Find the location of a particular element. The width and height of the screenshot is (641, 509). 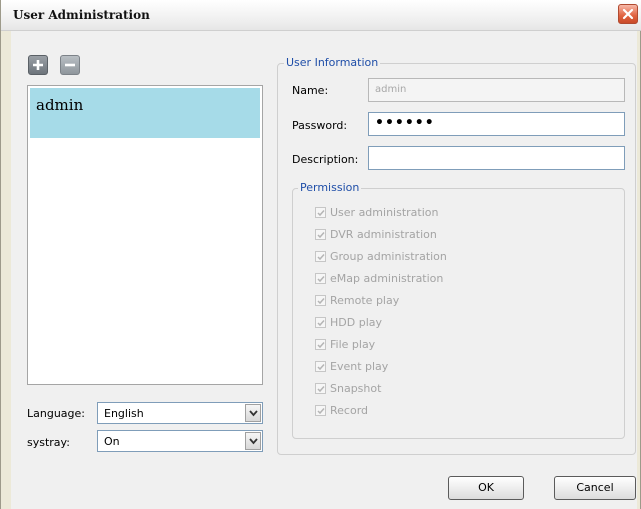

user-list-item: admin is located at coordinates (145, 113).